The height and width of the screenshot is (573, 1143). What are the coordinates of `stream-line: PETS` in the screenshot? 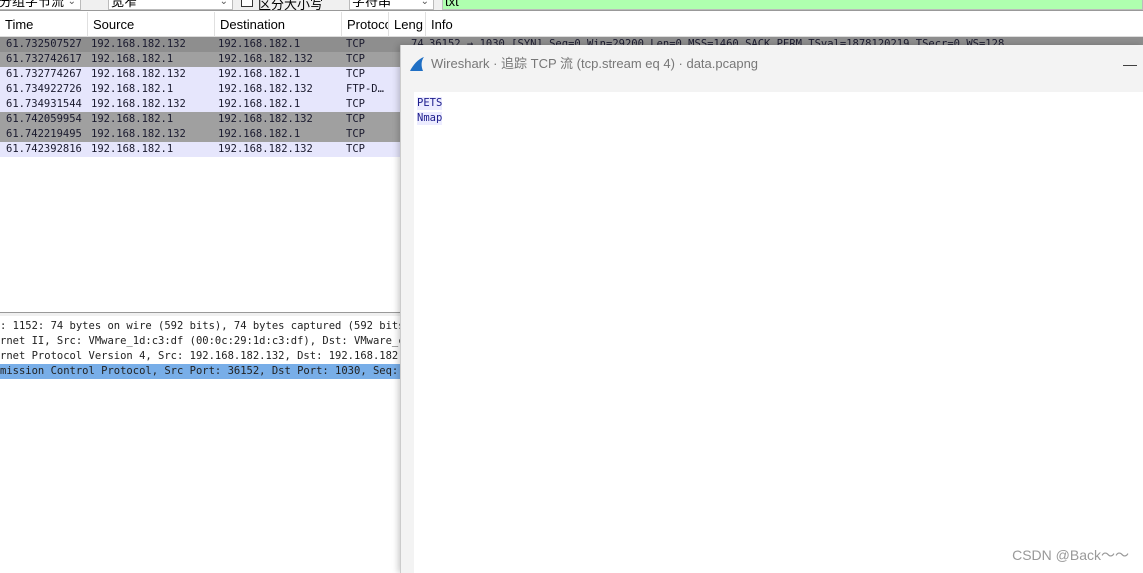 It's located at (430, 103).